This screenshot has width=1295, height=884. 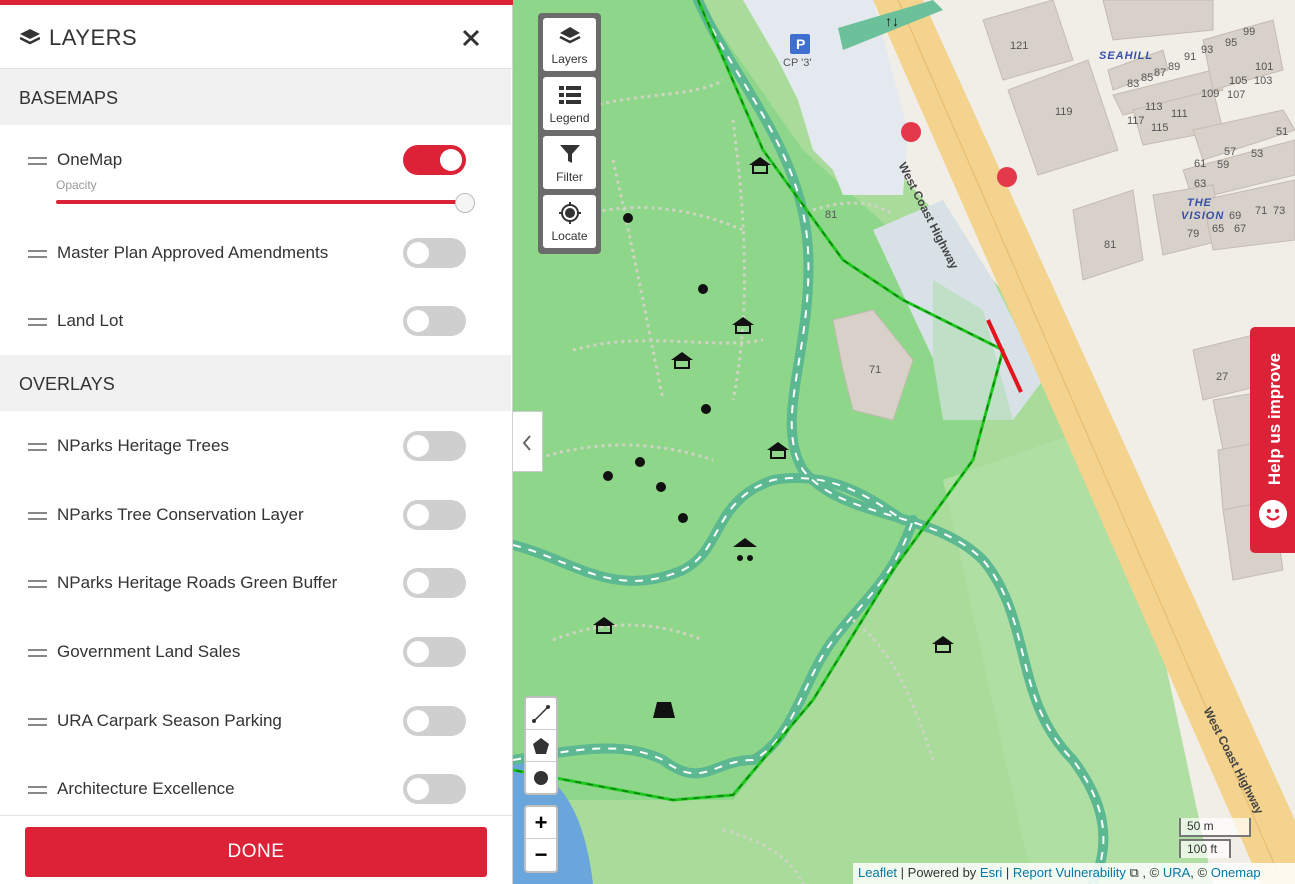 I want to click on layer-toggle-architecture-excellence, so click(x=434, y=789).